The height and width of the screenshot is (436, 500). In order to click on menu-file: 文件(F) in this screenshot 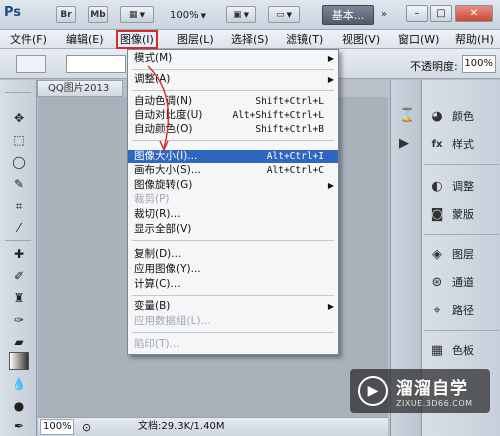, I will do `click(28, 39)`.